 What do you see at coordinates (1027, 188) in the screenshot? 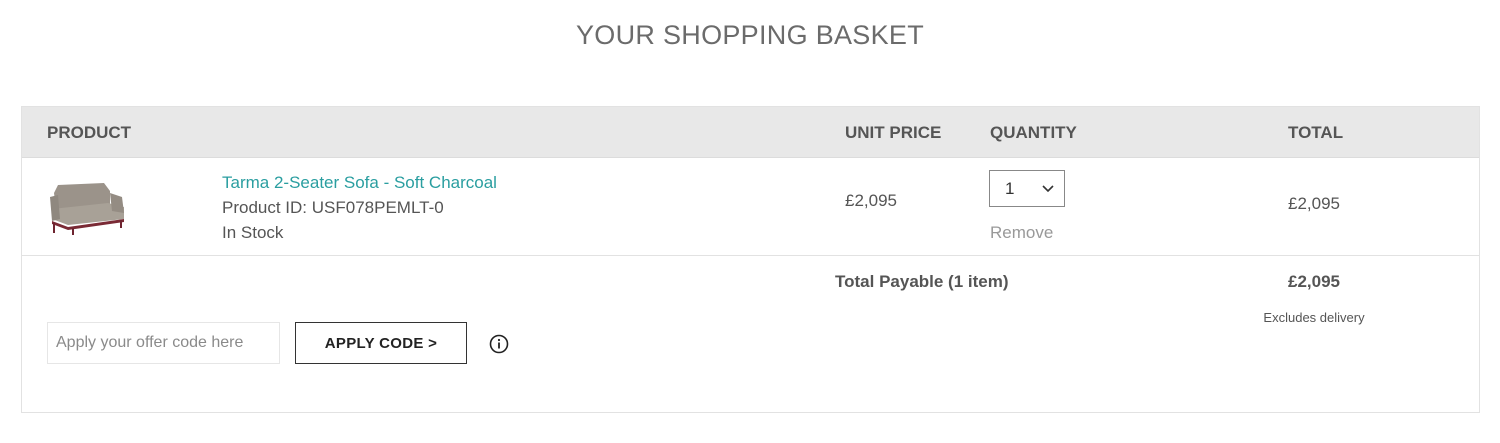
I see `quantity-select: 1` at bounding box center [1027, 188].